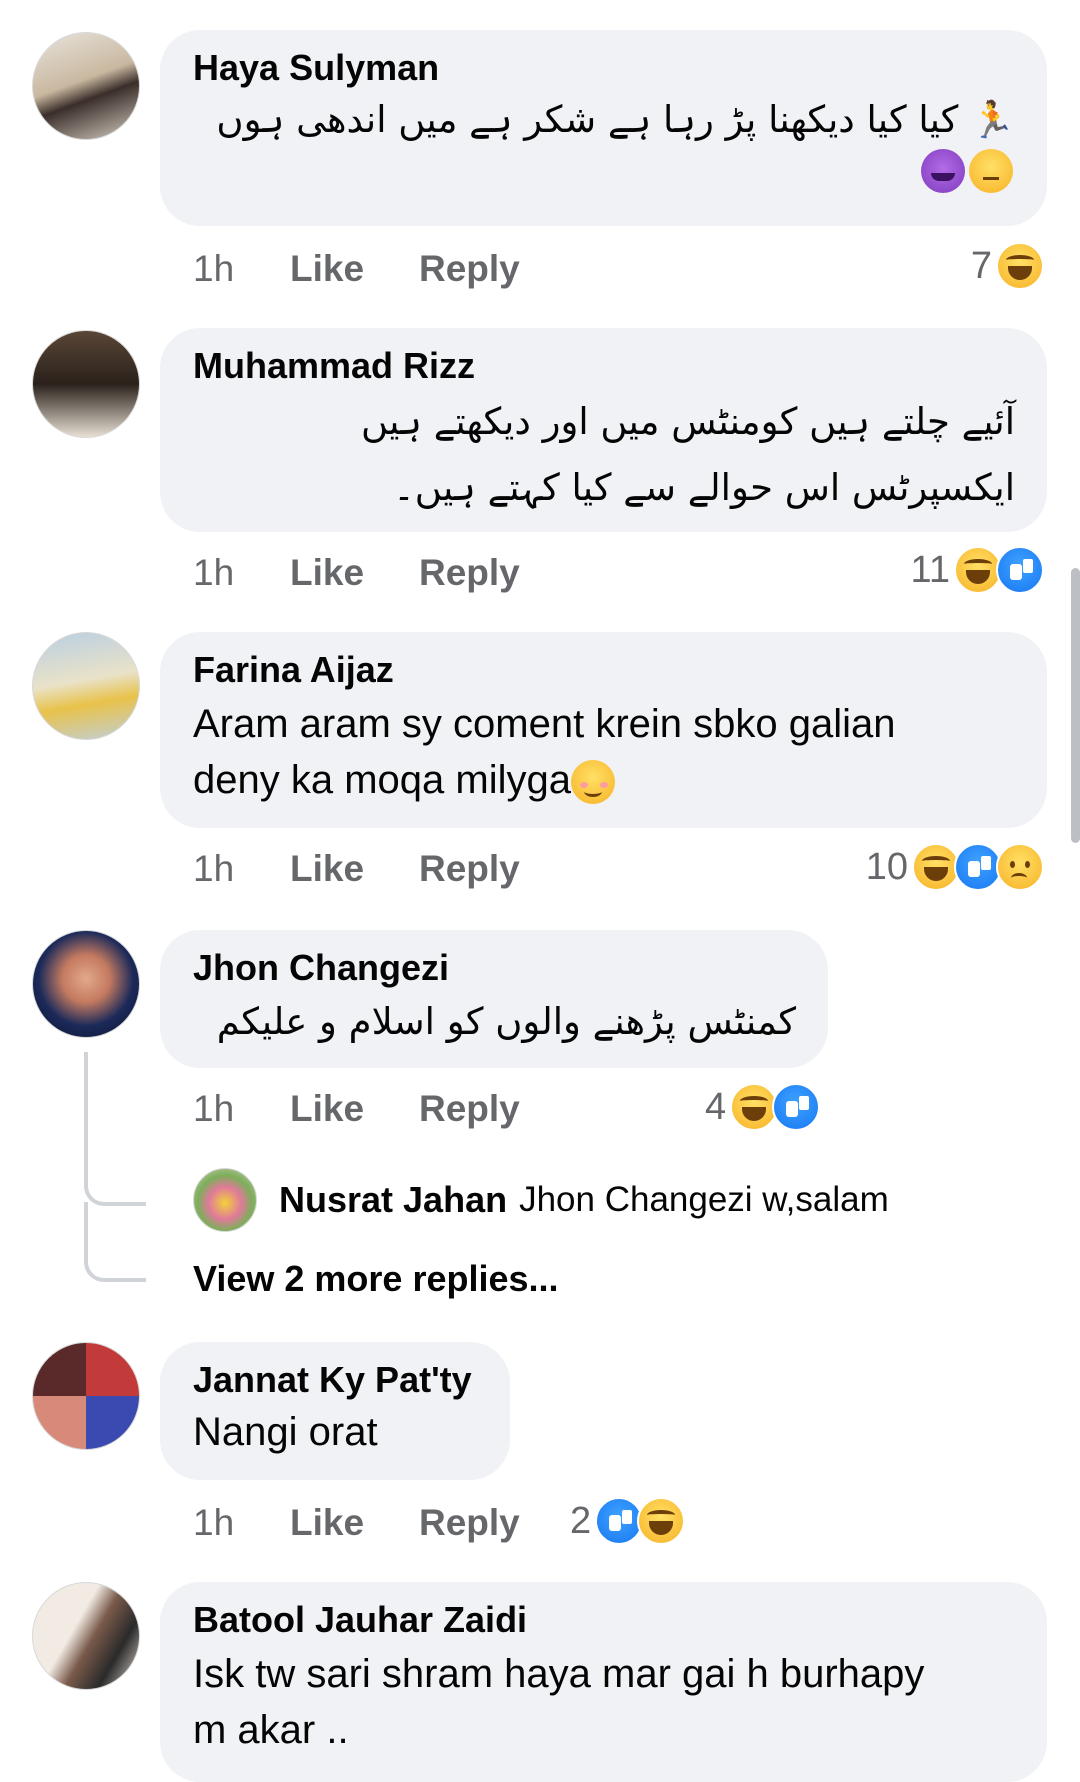 Image resolution: width=1080 pixels, height=1782 pixels. Describe the element at coordinates (981, 265) in the screenshot. I see `reaction-count: 7` at that location.